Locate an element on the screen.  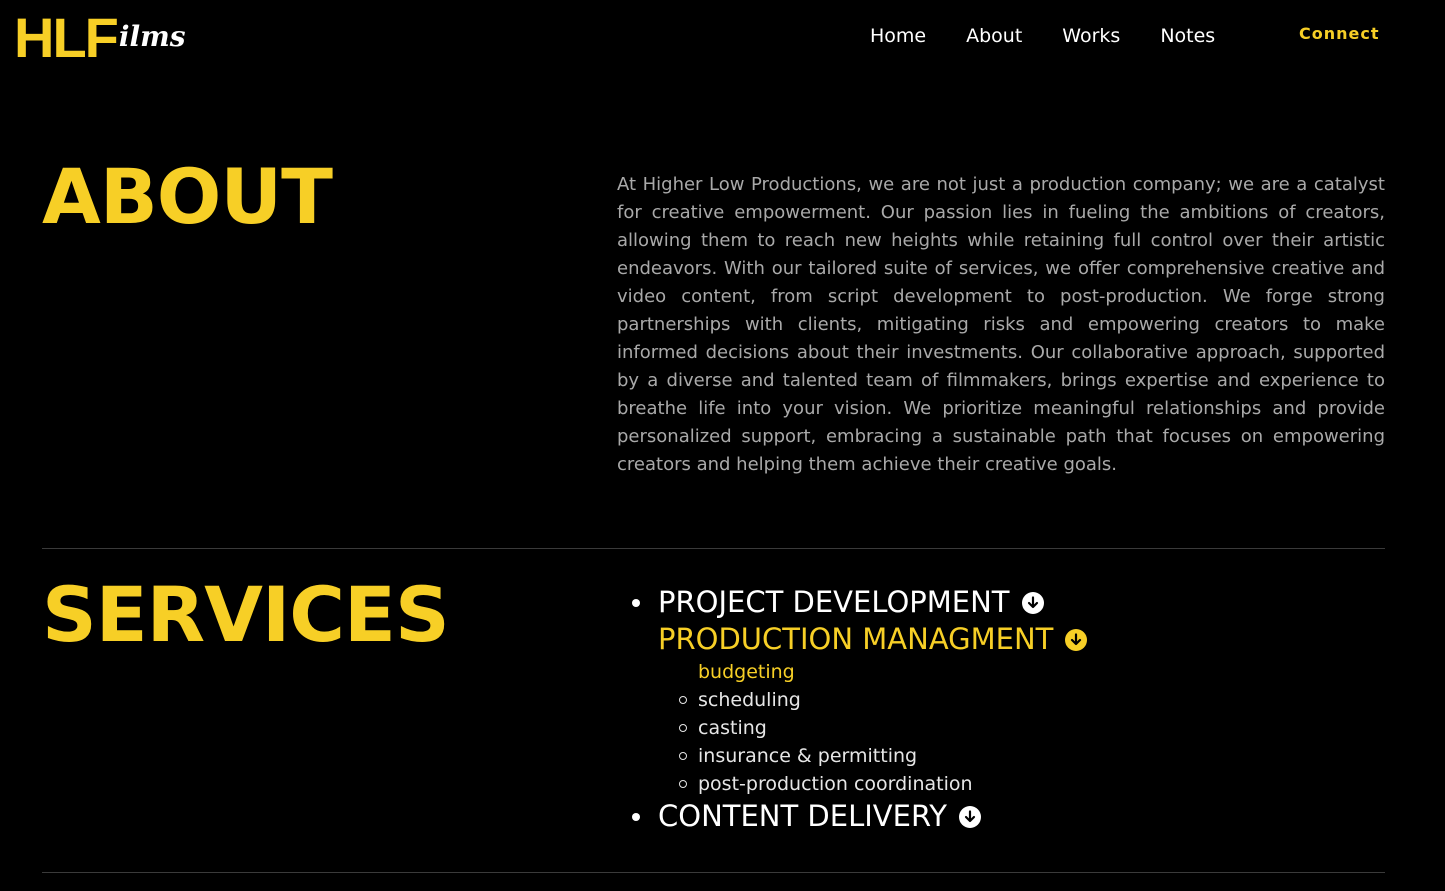
sub-item-casting: casting is located at coordinates (882, 728).